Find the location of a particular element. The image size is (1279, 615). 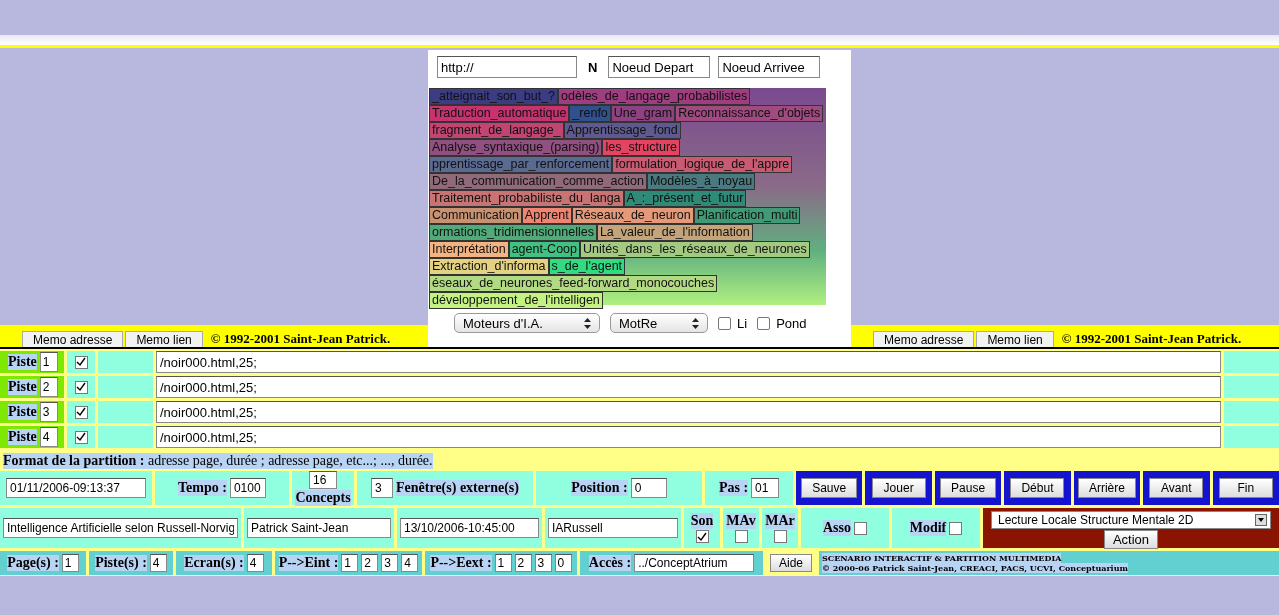

concept-node: Traitement_probabiliste_du_langa is located at coordinates (526, 198).